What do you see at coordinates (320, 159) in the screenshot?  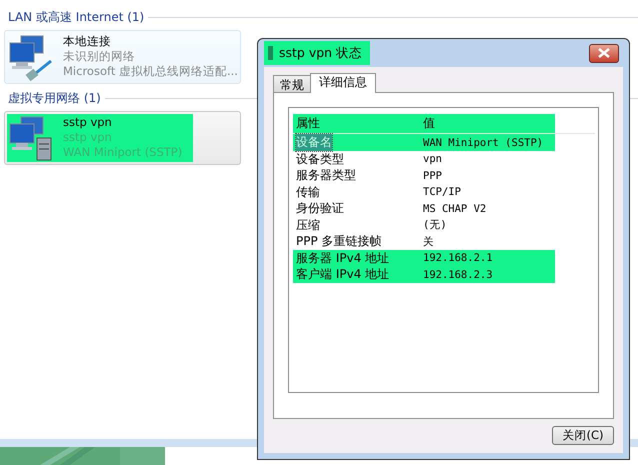 I see `property-cell: 设备类型` at bounding box center [320, 159].